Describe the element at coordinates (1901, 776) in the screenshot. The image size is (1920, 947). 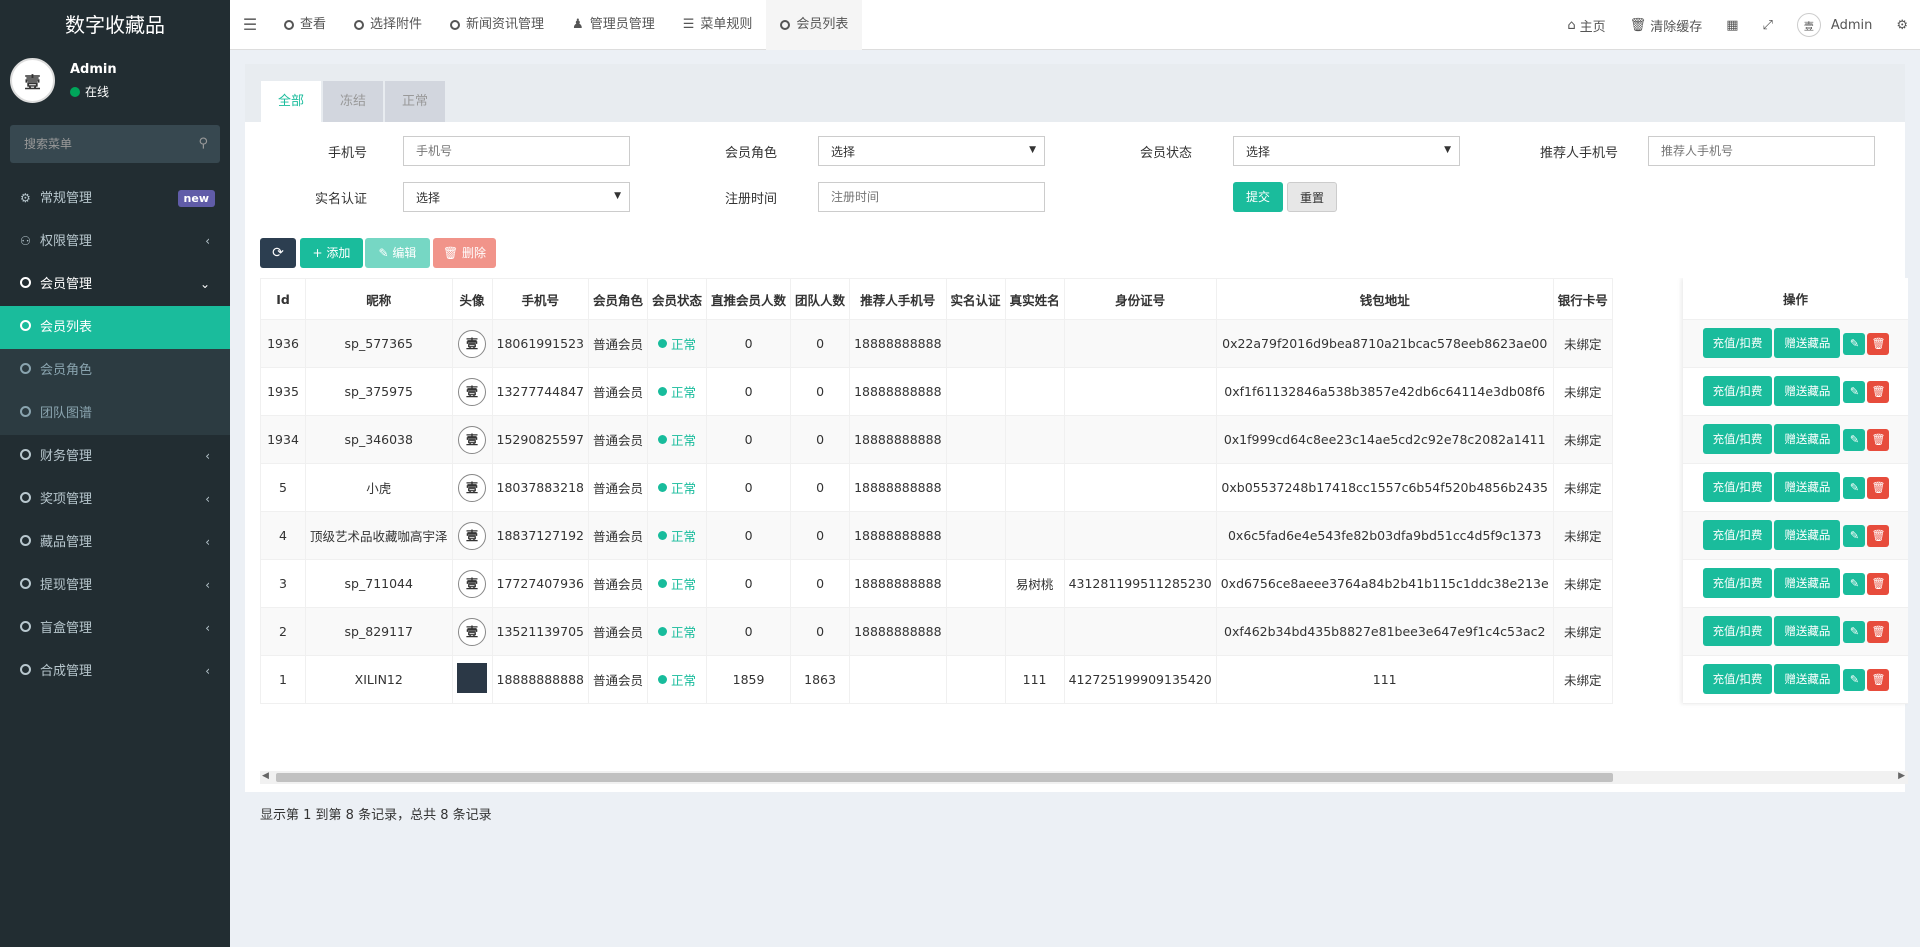
I see `scroll-right-arrow-icon: ▶` at that location.